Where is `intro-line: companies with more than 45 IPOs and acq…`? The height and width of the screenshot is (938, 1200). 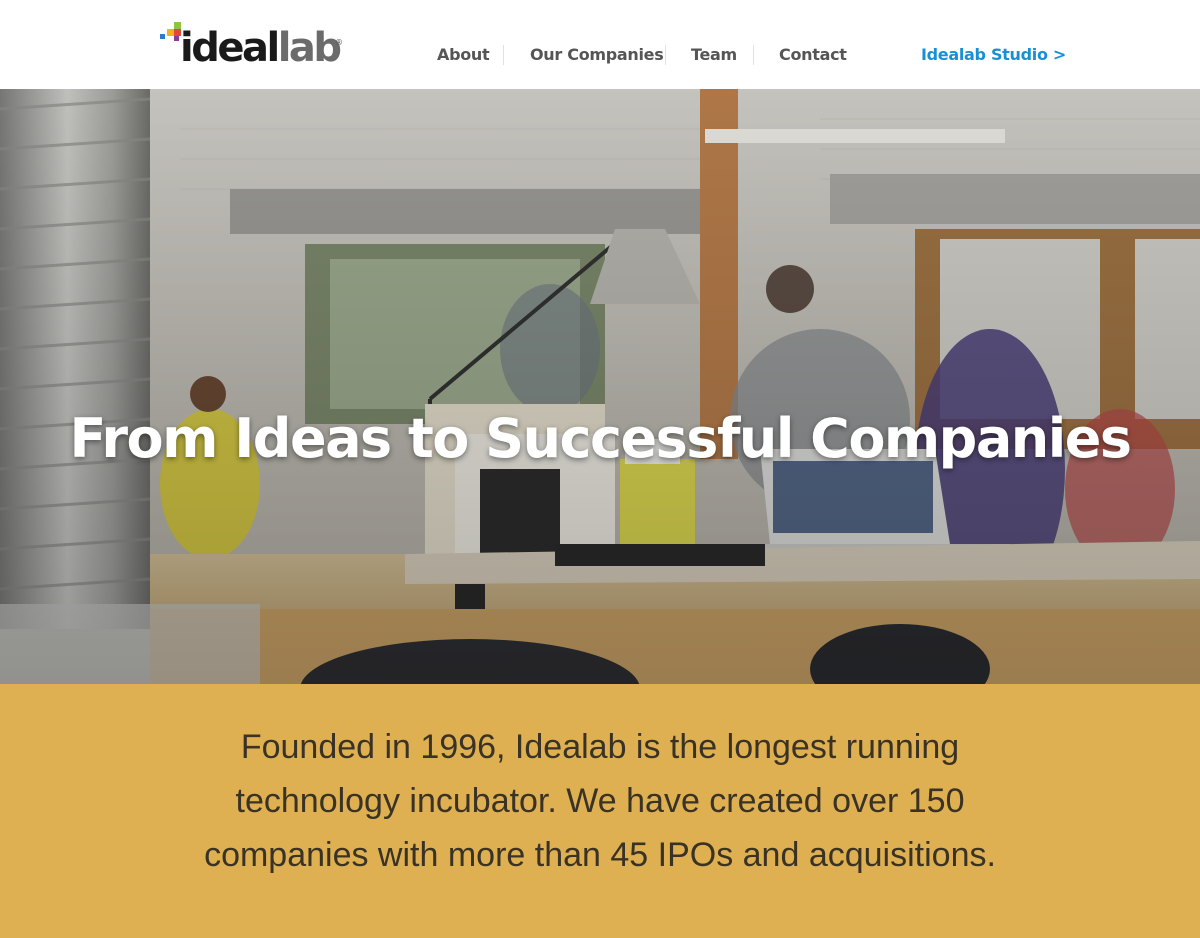 intro-line: companies with more than 45 IPOs and acq… is located at coordinates (600, 855).